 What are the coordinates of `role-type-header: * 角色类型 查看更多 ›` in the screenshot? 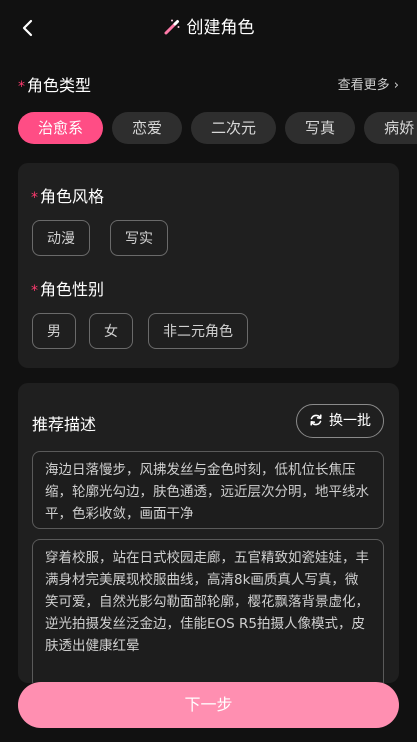 It's located at (208, 84).